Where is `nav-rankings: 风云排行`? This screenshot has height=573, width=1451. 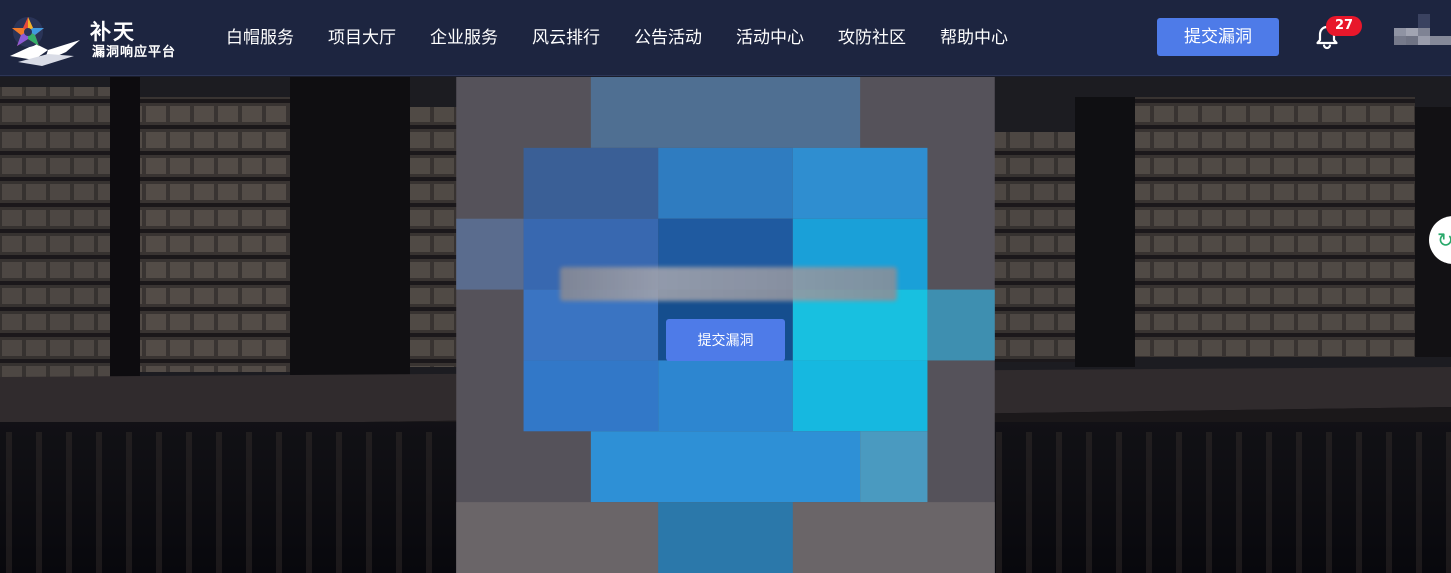 nav-rankings: 风云排行 is located at coordinates (566, 38).